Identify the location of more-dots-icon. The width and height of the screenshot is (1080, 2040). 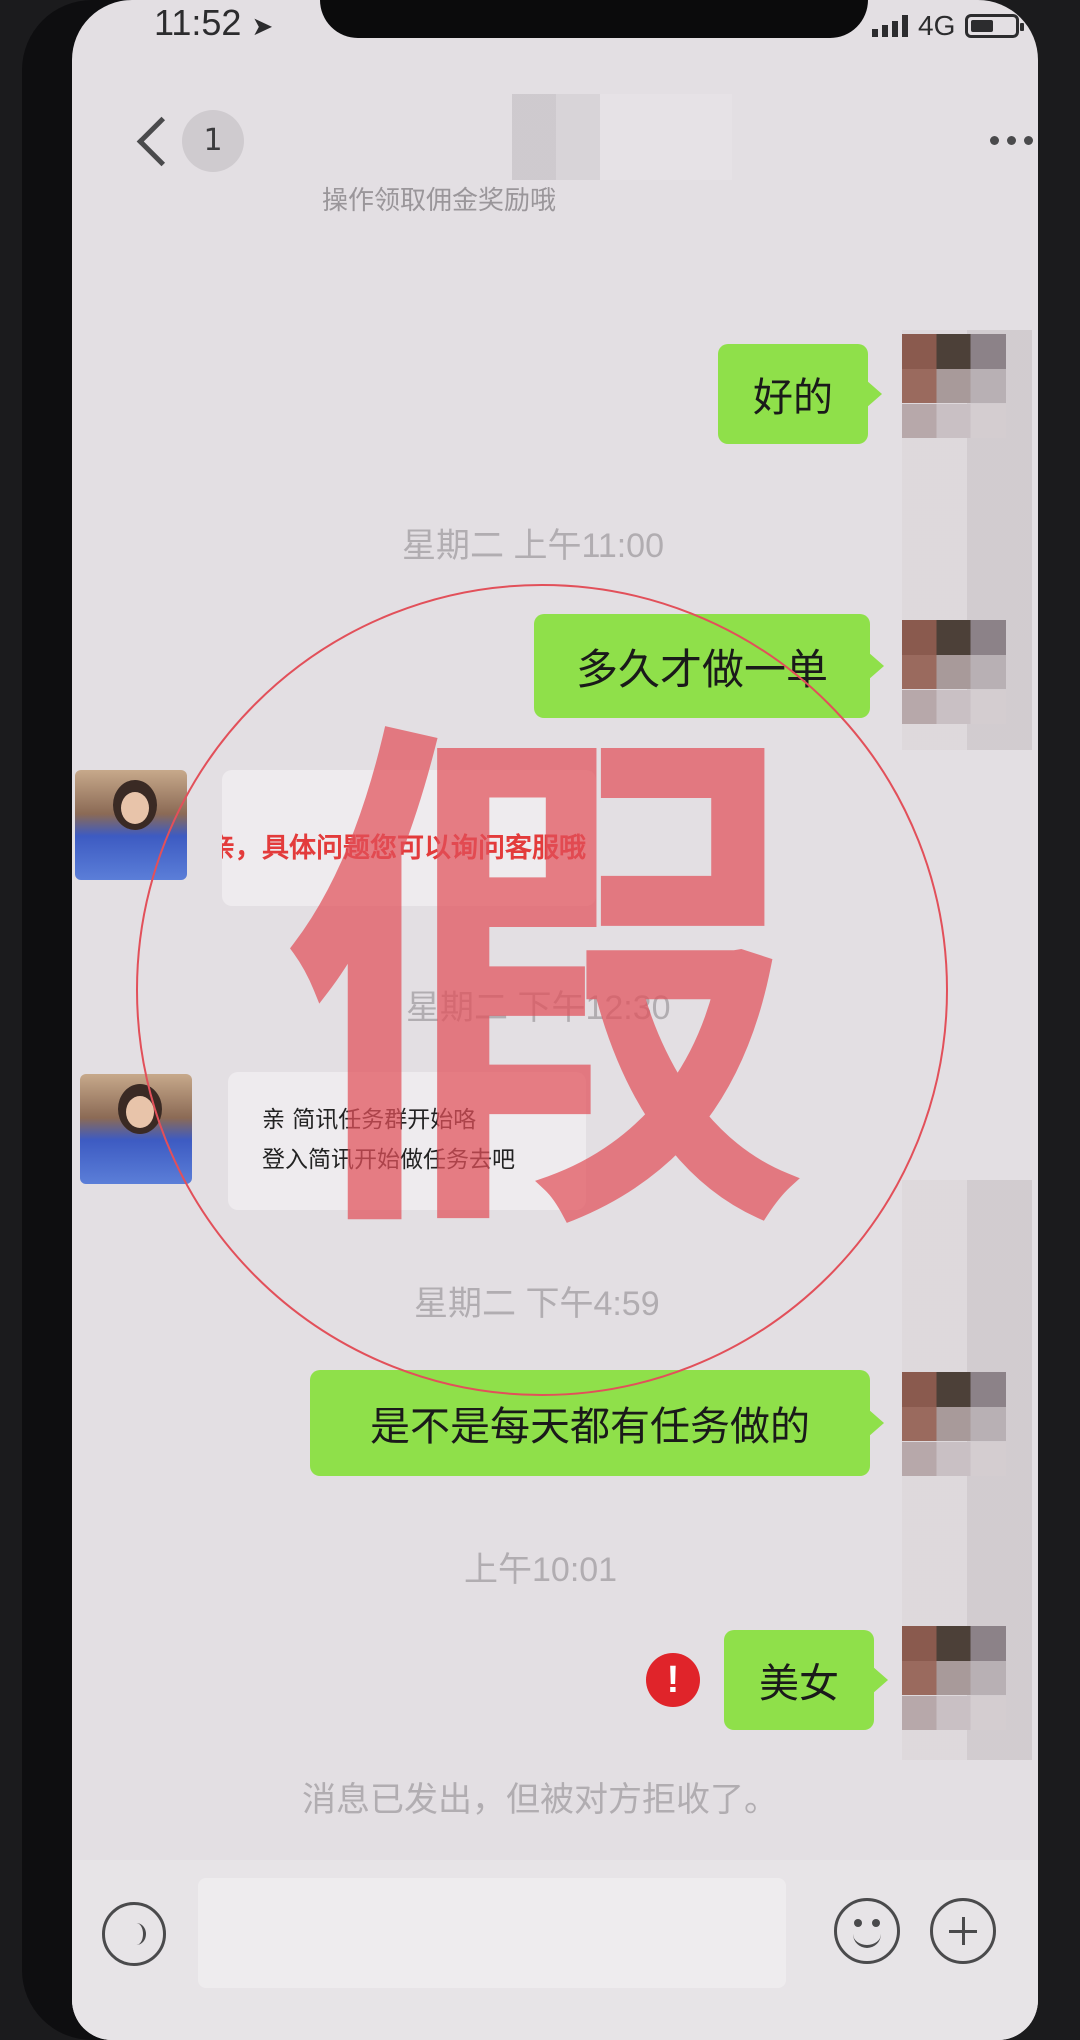
(1011, 140).